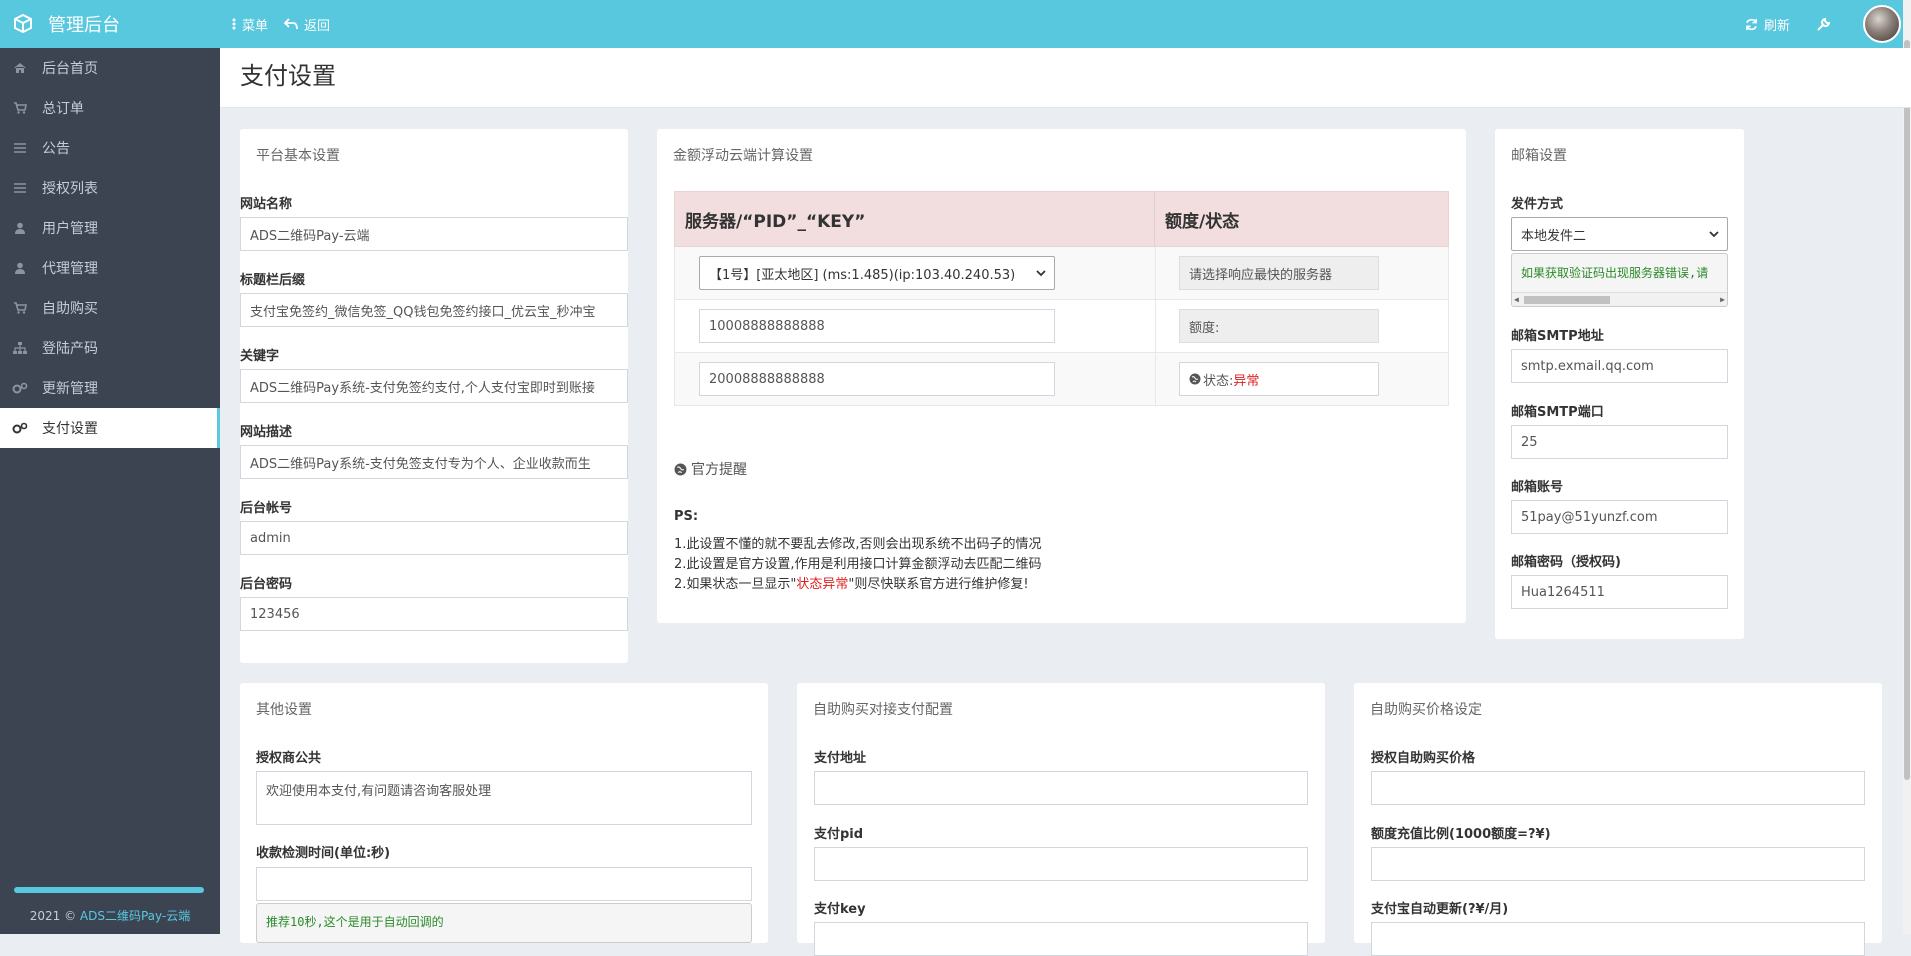 Image resolution: width=1911 pixels, height=956 pixels. I want to click on panel-heading: 邮箱设置, so click(1539, 156).